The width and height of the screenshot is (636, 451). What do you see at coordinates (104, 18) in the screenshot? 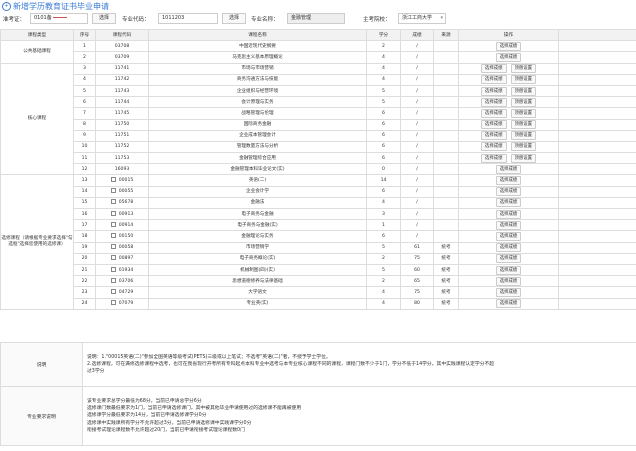
I see `exam-no-select-button: 选择` at bounding box center [104, 18].